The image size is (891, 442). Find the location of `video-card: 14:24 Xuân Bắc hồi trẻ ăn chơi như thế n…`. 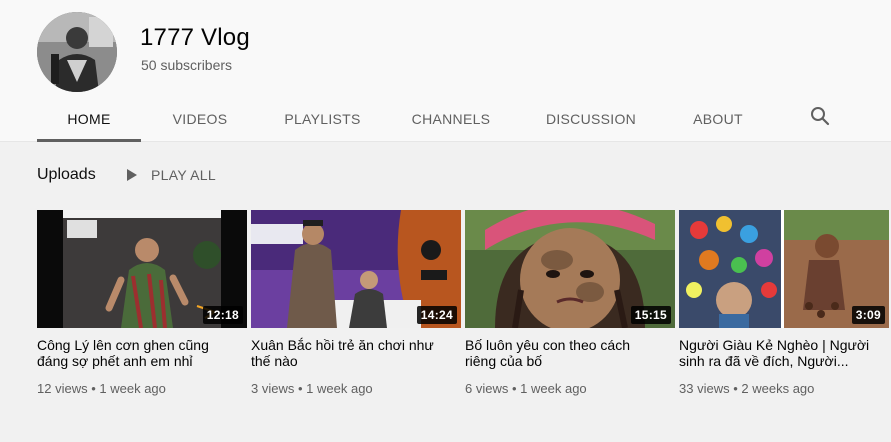

video-card: 14:24 Xuân Bắc hồi trẻ ăn chơi như thế n… is located at coordinates (356, 303).